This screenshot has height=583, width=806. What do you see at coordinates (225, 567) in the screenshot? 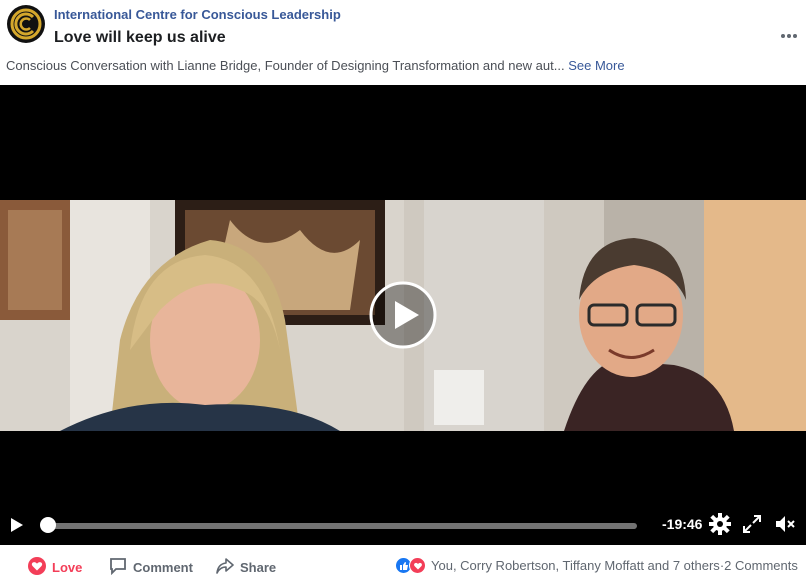
I see `share-icon` at bounding box center [225, 567].